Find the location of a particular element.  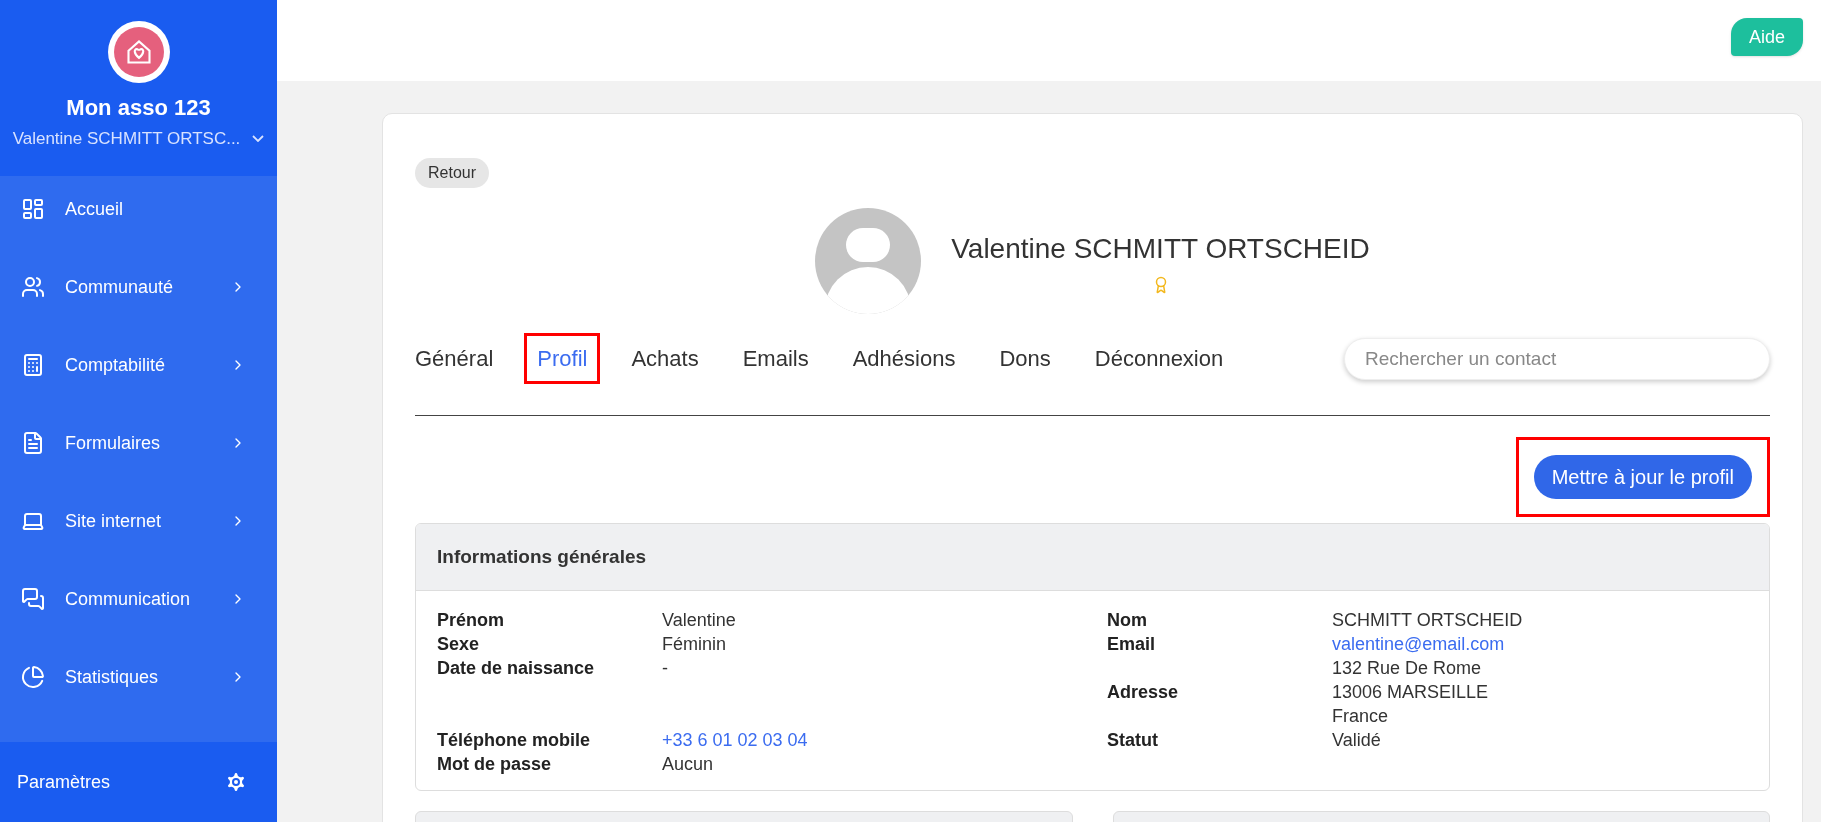

field-label: Sexe is located at coordinates (458, 644).